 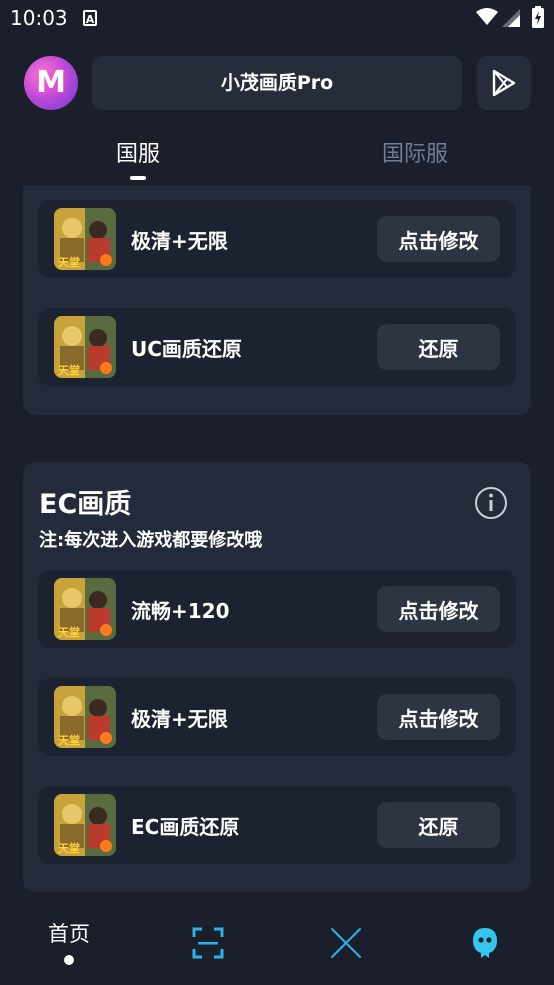 What do you see at coordinates (487, 16) in the screenshot?
I see `wifi-icon` at bounding box center [487, 16].